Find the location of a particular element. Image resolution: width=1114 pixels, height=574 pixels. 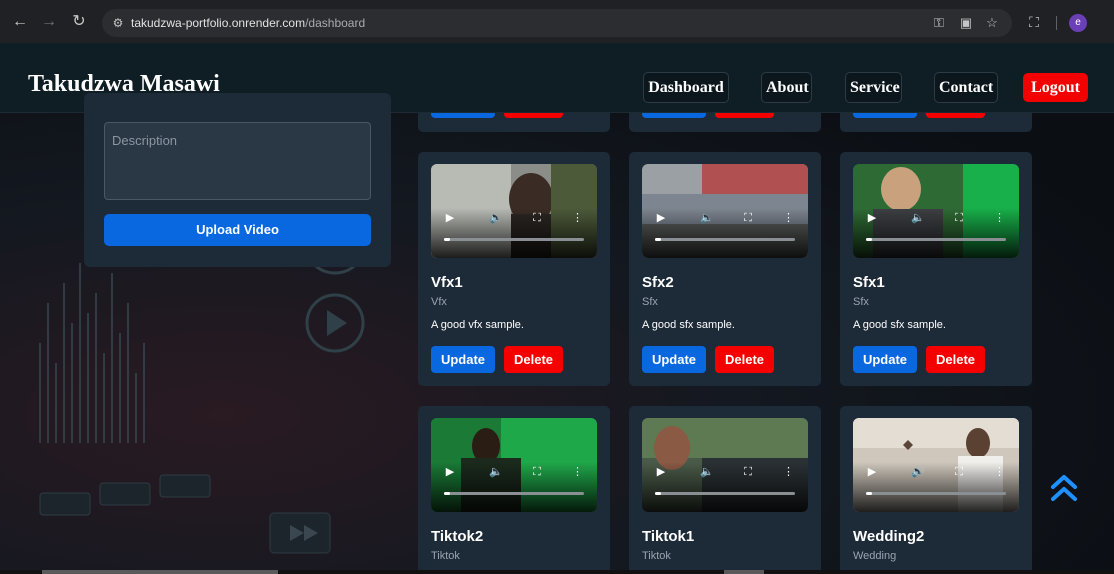

video-card: ▶ 🔈 ⛶ ⋮ Tiktok2 Tiktok is located at coordinates (514, 490).